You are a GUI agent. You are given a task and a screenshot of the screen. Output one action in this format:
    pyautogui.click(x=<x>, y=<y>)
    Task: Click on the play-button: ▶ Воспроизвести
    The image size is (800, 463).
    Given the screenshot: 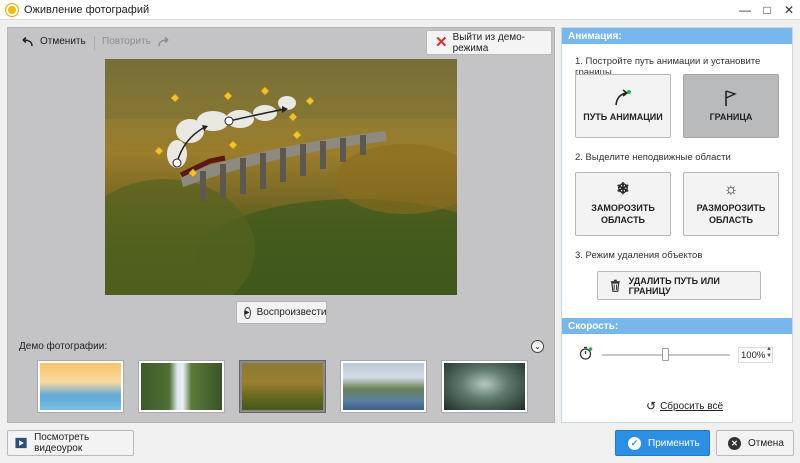 What is the action you would take?
    pyautogui.click(x=281, y=312)
    